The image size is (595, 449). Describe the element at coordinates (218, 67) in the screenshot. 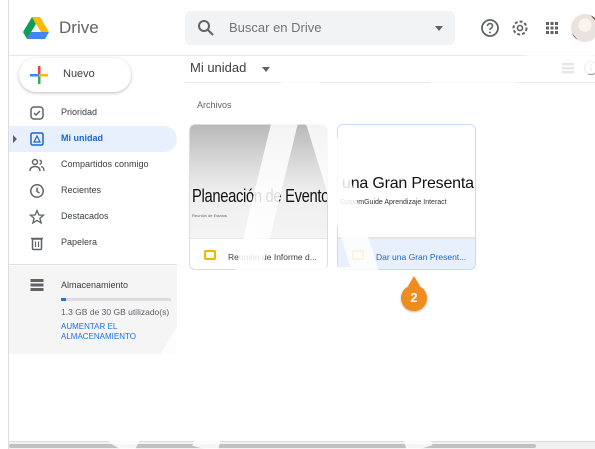

I see `breadcrumb: Mi unidad` at that location.